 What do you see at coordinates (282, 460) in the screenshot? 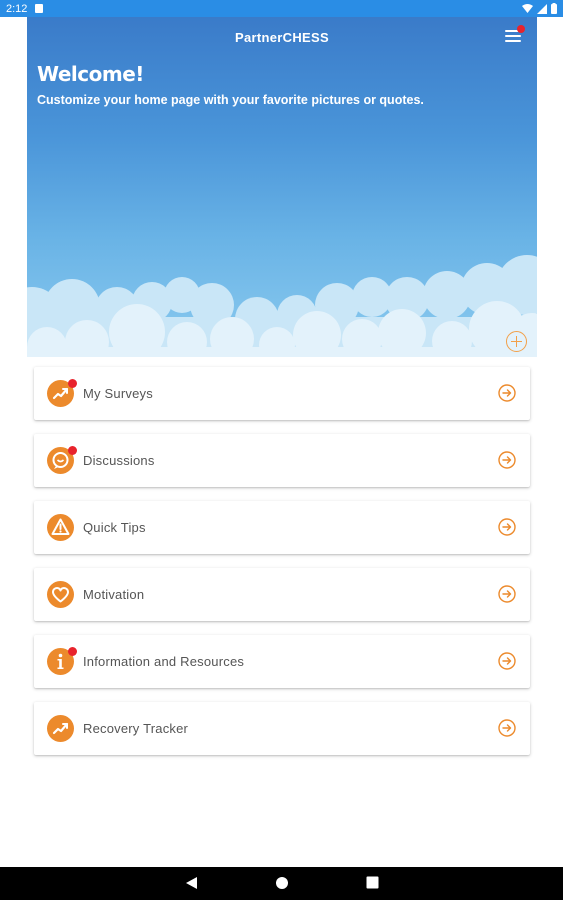
I see `menu-item-discussions: Discussions` at bounding box center [282, 460].